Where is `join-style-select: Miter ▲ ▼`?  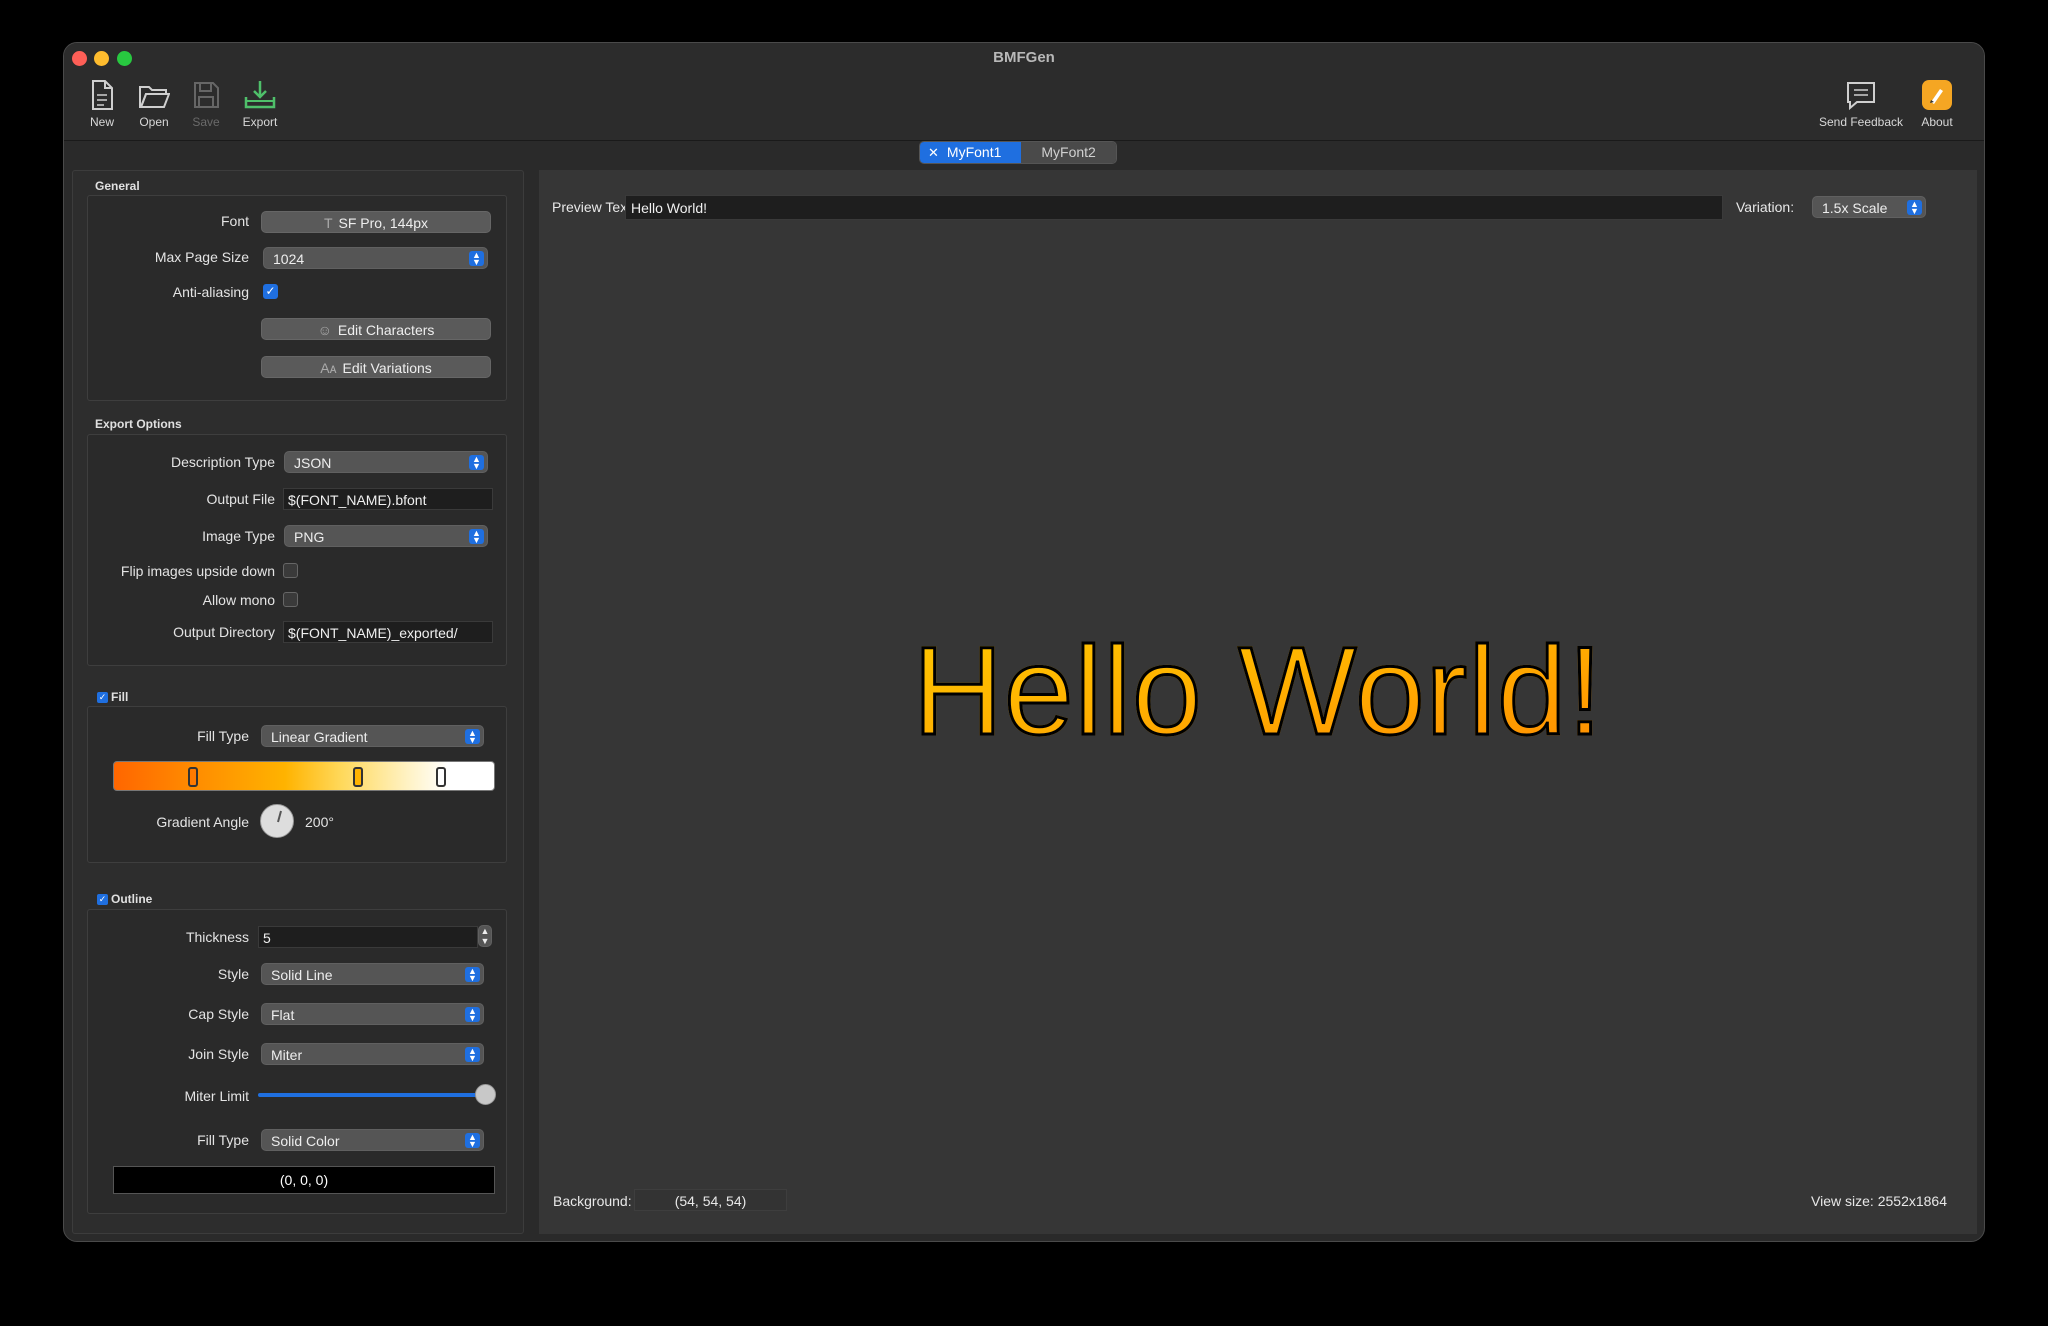 join-style-select: Miter ▲ ▼ is located at coordinates (372, 1054).